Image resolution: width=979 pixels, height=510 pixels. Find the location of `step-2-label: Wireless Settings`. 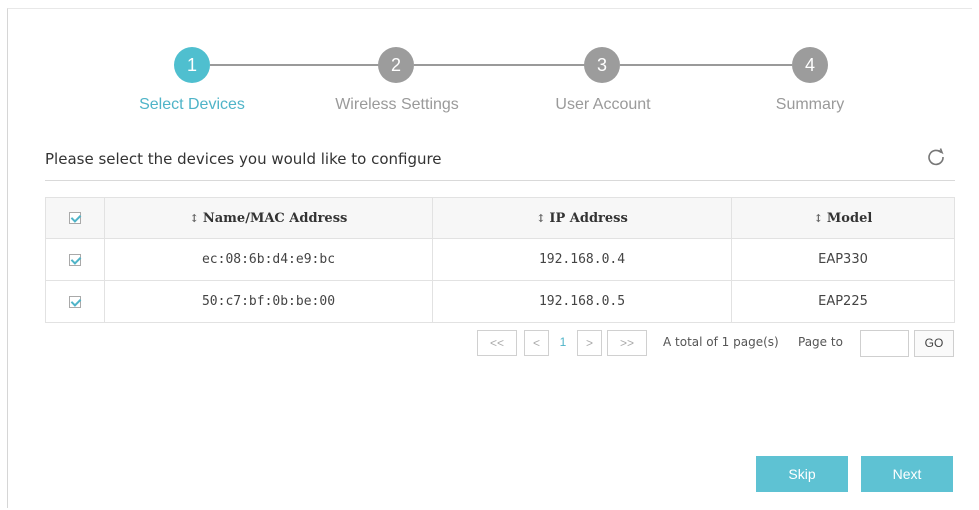

step-2-label: Wireless Settings is located at coordinates (397, 104).